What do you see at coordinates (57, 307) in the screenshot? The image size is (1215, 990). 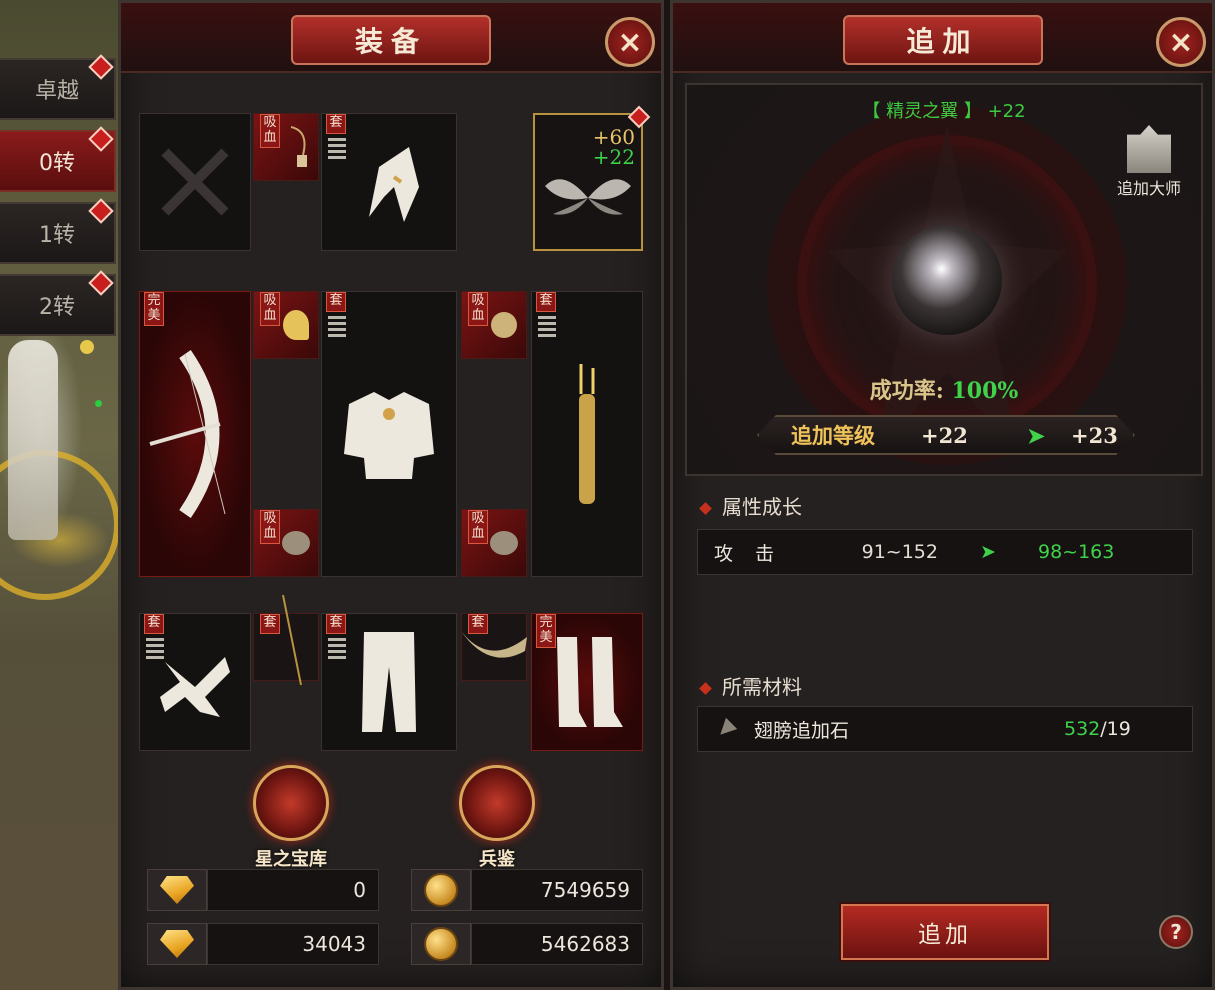 I see `tab-label: 2转` at bounding box center [57, 307].